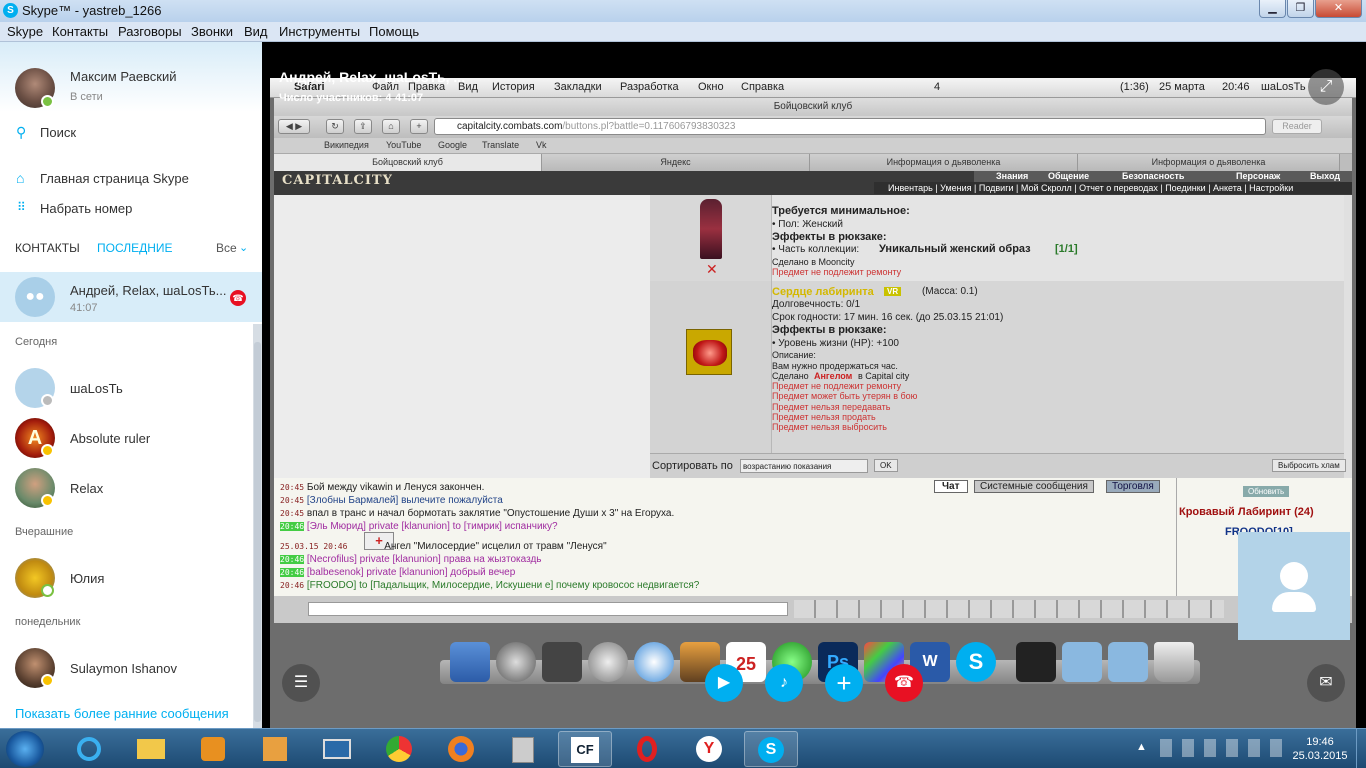 This screenshot has height=768, width=1366. Describe the element at coordinates (86, 208) in the screenshot. I see `dial-number-link: Набрать номер` at that location.